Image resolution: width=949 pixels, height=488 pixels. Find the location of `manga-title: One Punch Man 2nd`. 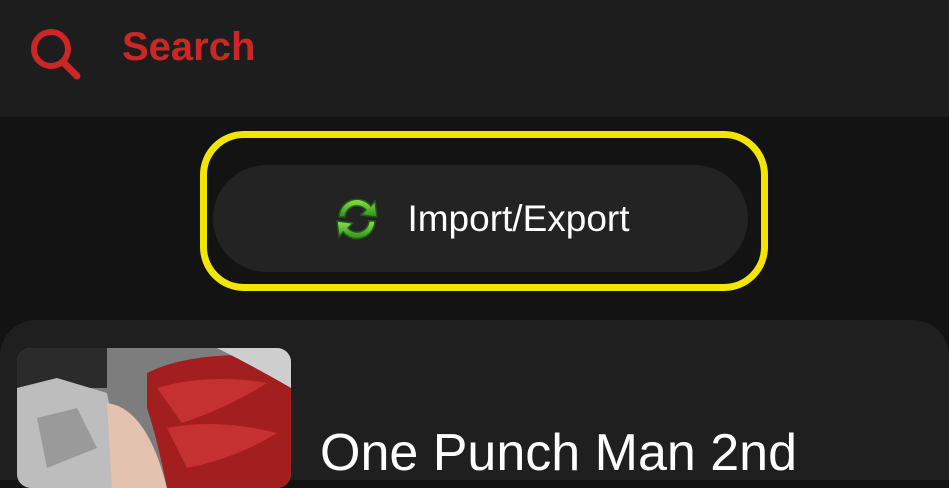

manga-title: One Punch Man 2nd is located at coordinates (558, 453).